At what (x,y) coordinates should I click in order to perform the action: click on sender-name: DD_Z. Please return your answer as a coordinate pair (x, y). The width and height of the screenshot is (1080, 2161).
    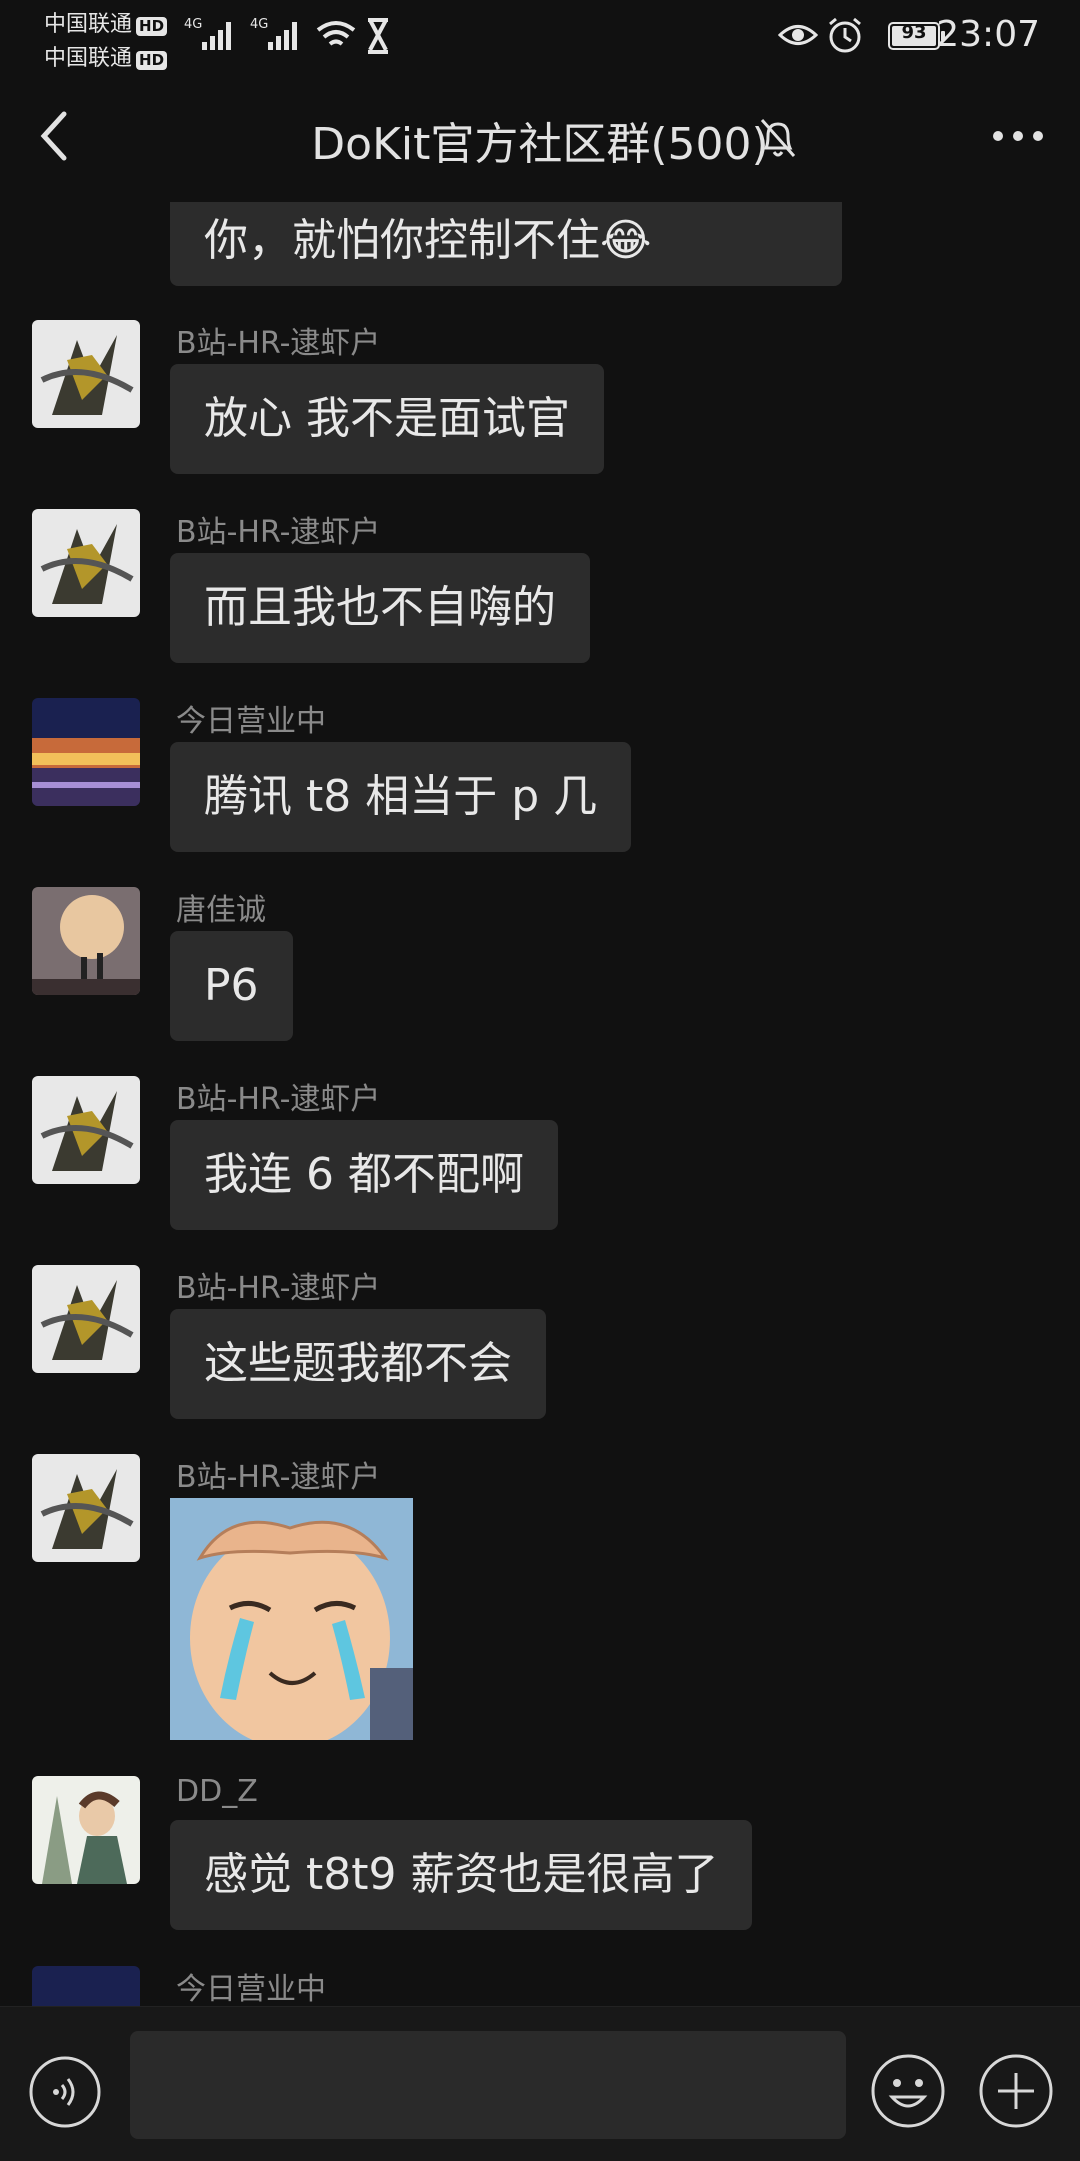
    Looking at the image, I should click on (217, 1791).